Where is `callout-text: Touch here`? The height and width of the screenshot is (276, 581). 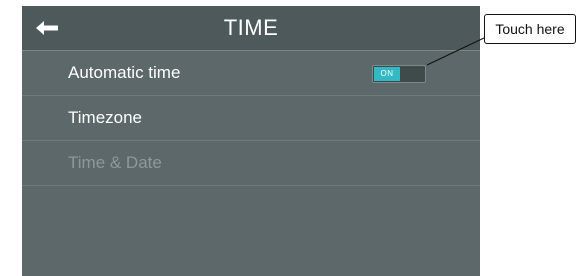
callout-text: Touch here is located at coordinates (530, 29).